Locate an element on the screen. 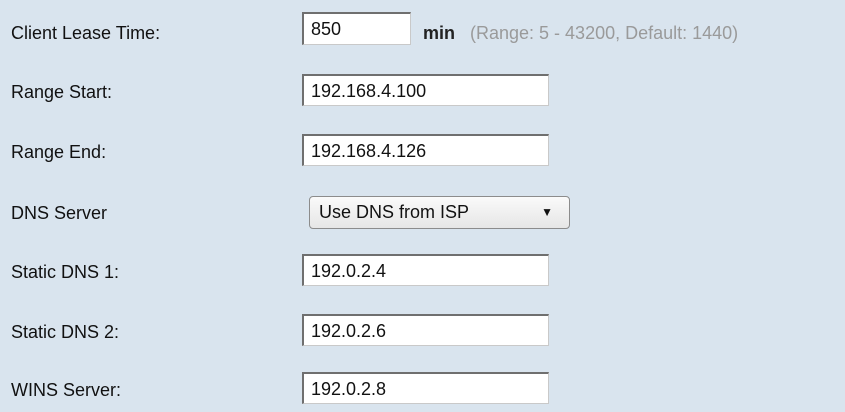  lease-time-unit: min is located at coordinates (439, 33).